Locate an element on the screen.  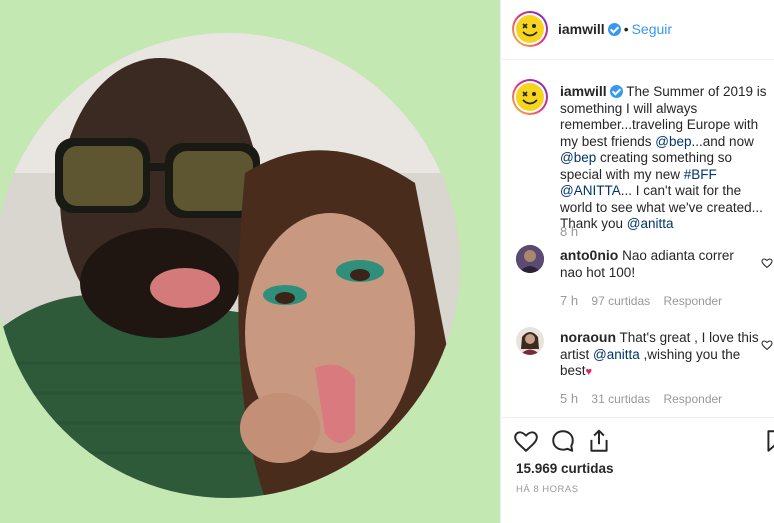
author-avatar is located at coordinates (530, 29).